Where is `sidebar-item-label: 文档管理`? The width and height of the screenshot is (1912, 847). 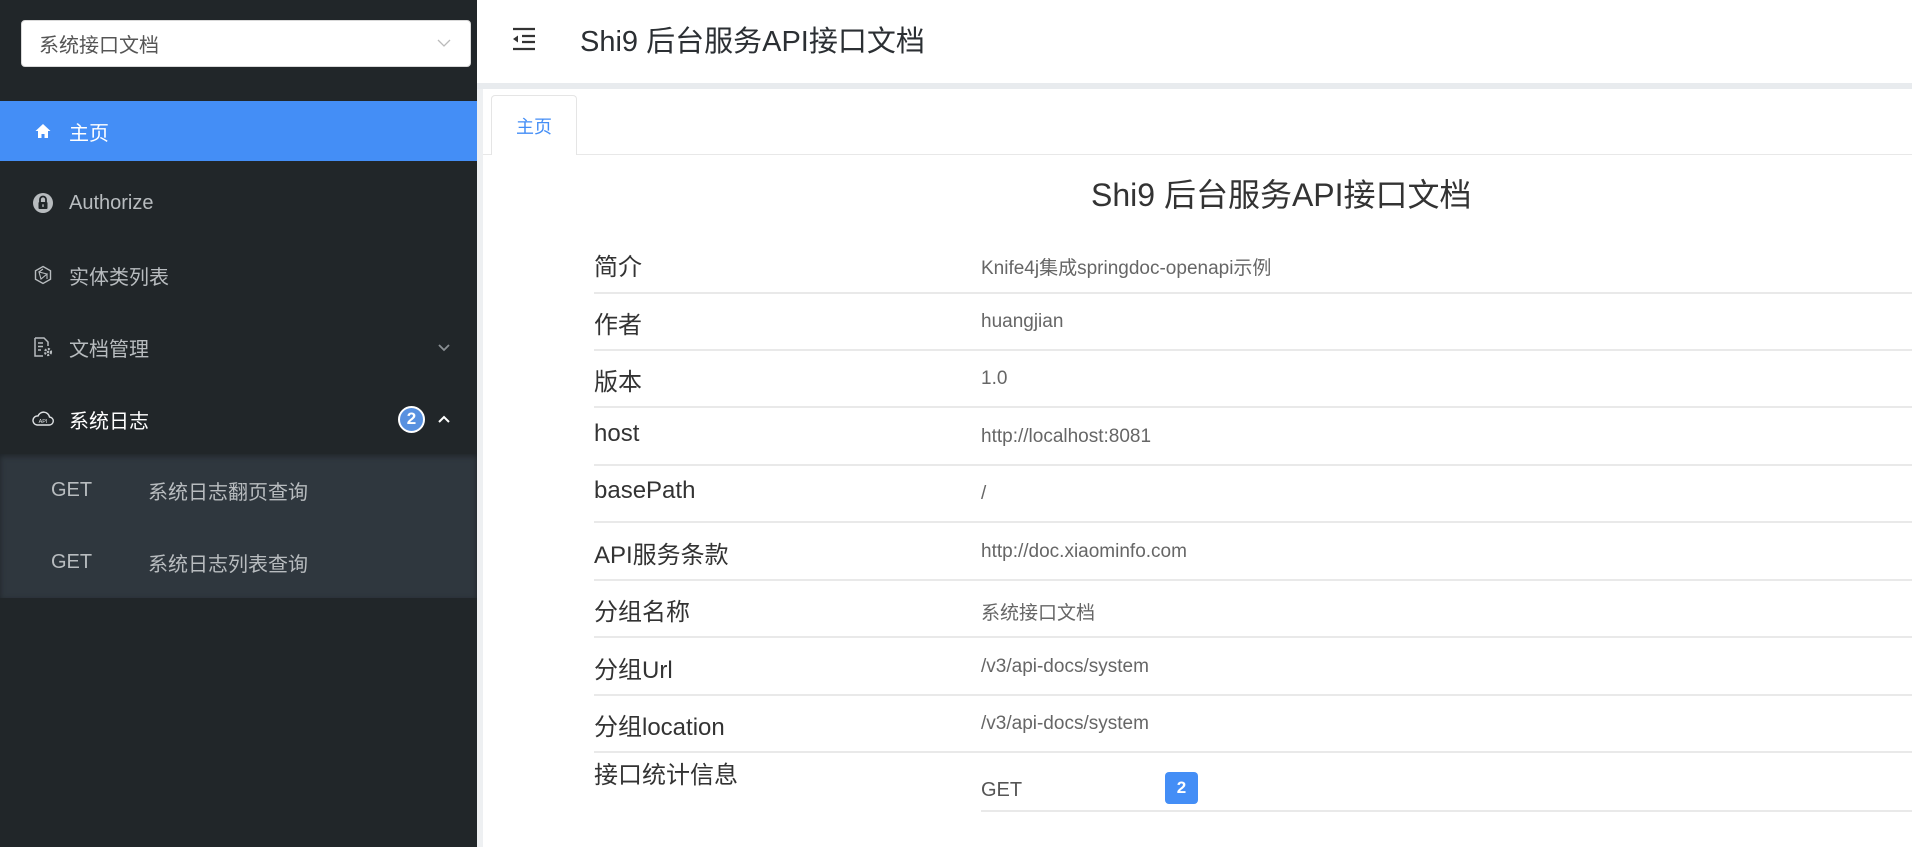
sidebar-item-label: 文档管理 is located at coordinates (109, 349).